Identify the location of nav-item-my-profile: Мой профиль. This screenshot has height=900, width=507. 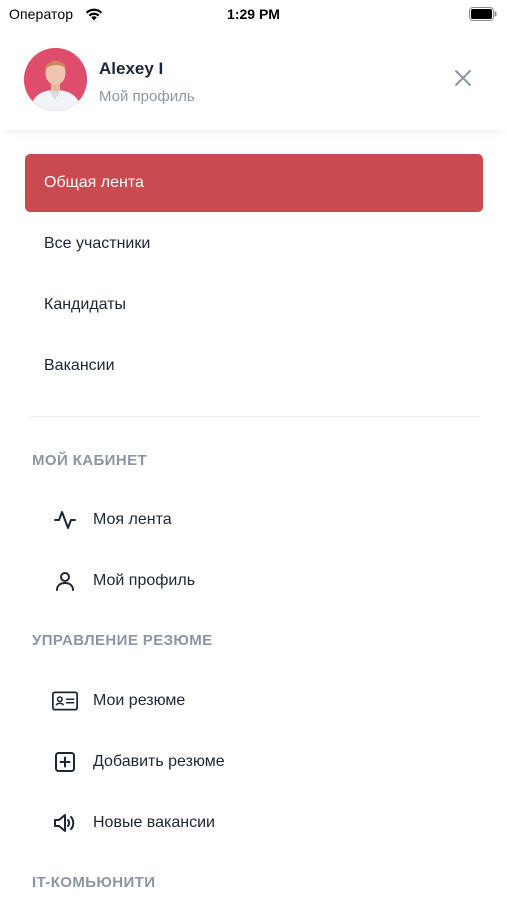
(123, 581).